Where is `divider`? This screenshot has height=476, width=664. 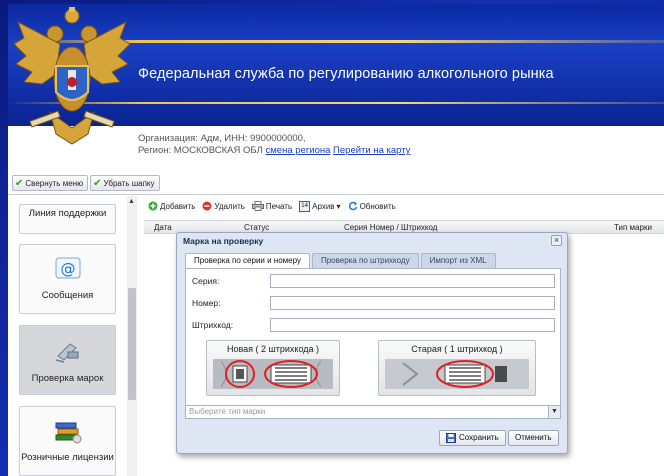 divider is located at coordinates (336, 194).